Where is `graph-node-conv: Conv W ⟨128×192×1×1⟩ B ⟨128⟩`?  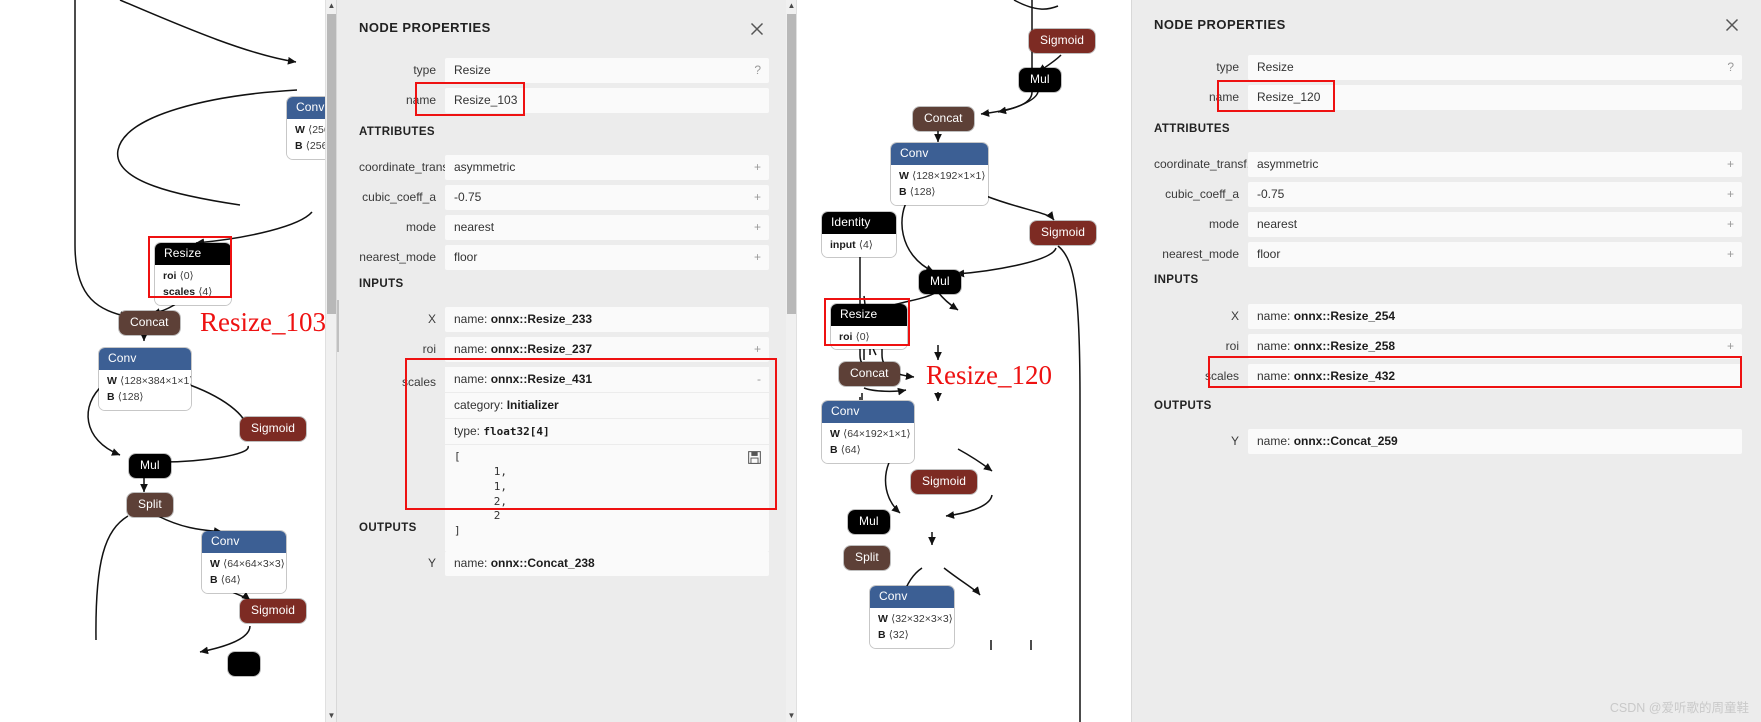 graph-node-conv: Conv W ⟨128×192×1×1⟩ B ⟨128⟩ is located at coordinates (939, 174).